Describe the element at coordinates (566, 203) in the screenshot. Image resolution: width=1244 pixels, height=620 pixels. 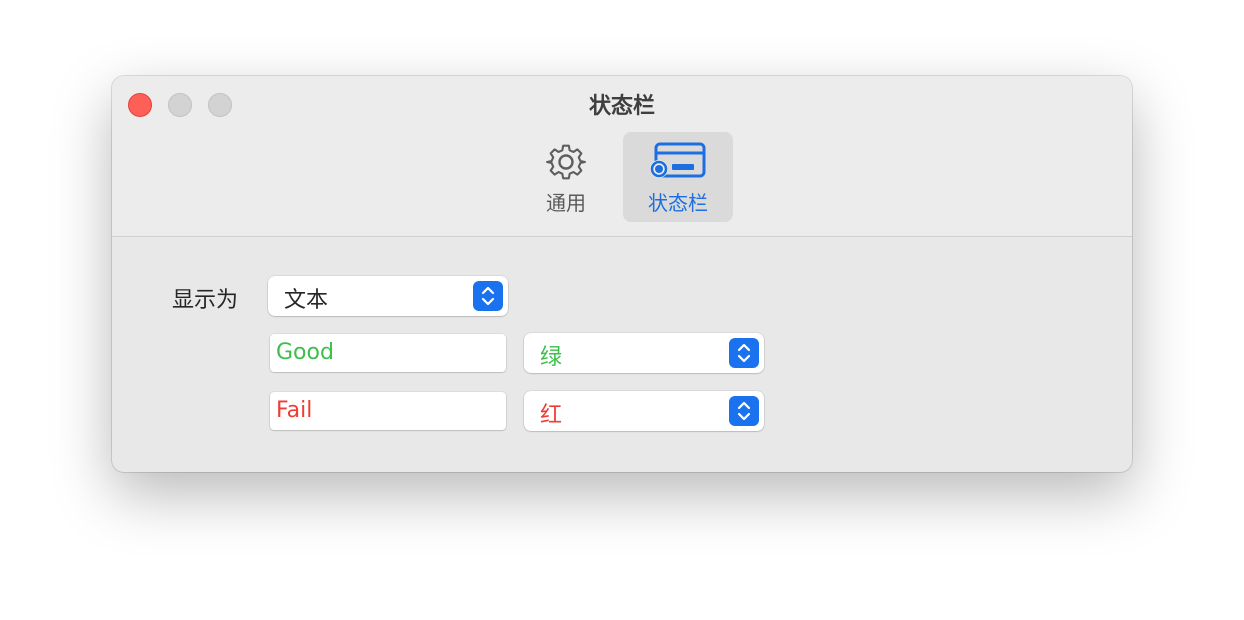
I see `tab-general-label: 通用` at that location.